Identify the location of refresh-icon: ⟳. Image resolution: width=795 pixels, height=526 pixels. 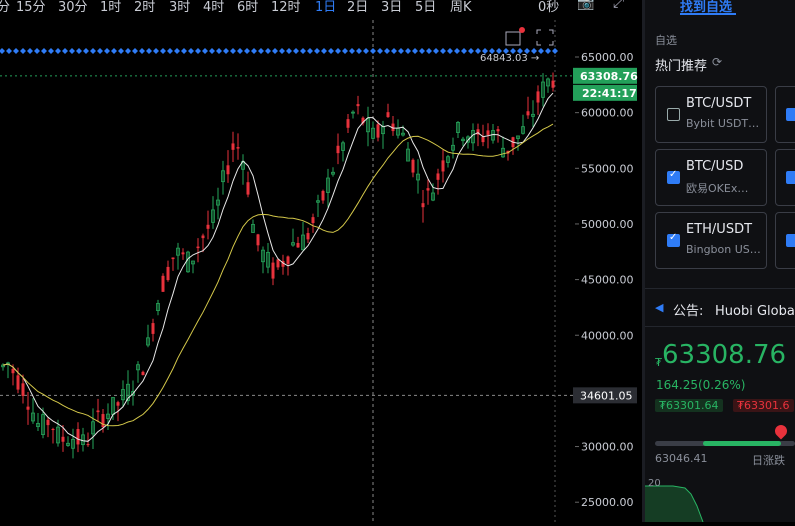
(717, 62).